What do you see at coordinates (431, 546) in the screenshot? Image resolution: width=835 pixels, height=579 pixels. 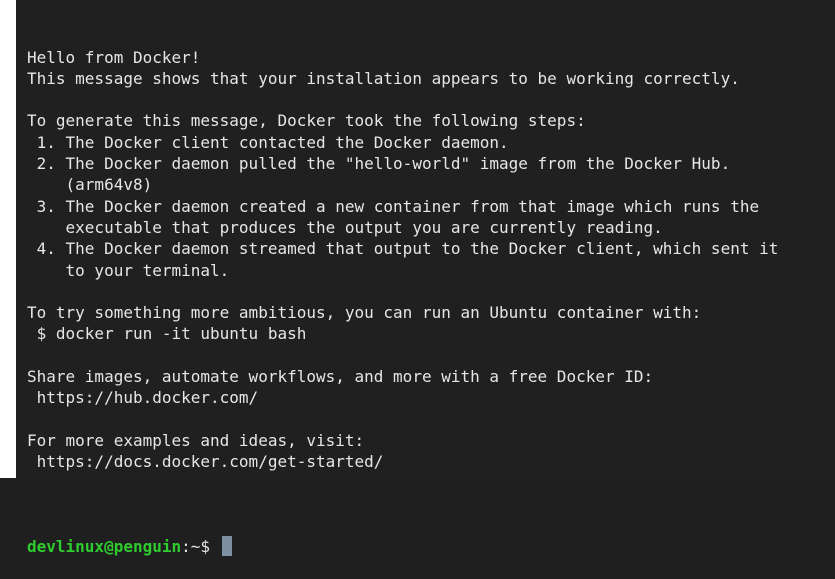 I see `prompt-line: devlinux@penguin:~$` at bounding box center [431, 546].